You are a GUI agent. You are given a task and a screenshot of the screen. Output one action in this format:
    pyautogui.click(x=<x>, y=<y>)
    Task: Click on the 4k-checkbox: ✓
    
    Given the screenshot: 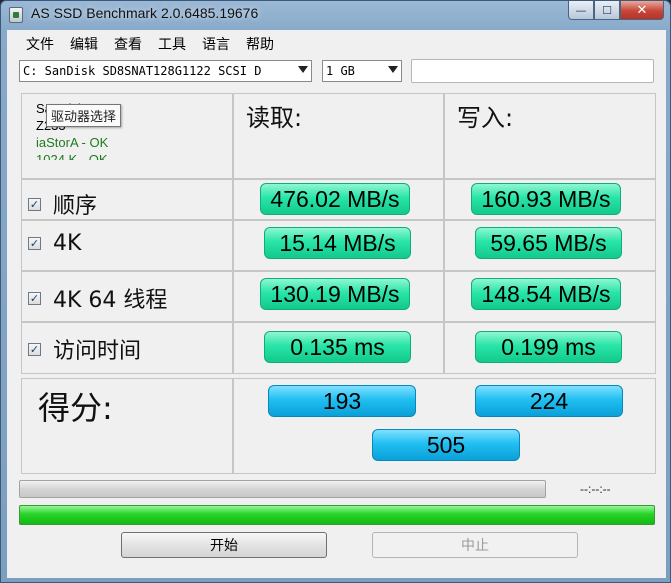 What is the action you would take?
    pyautogui.click(x=34, y=243)
    